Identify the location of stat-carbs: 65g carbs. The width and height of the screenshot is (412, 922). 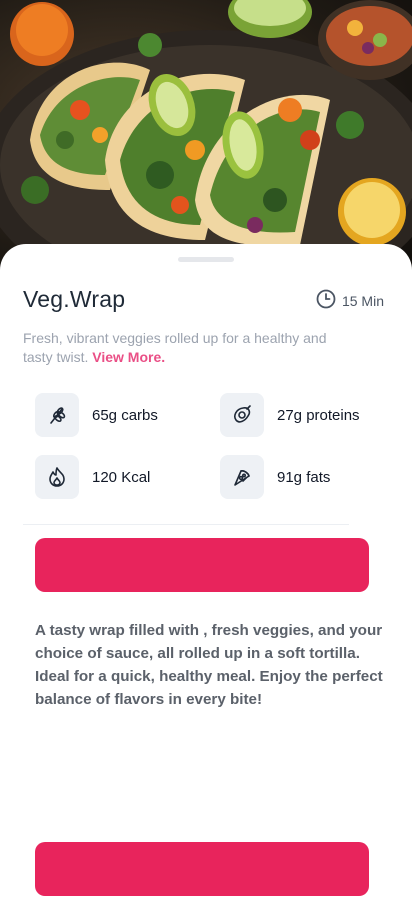
(96, 415).